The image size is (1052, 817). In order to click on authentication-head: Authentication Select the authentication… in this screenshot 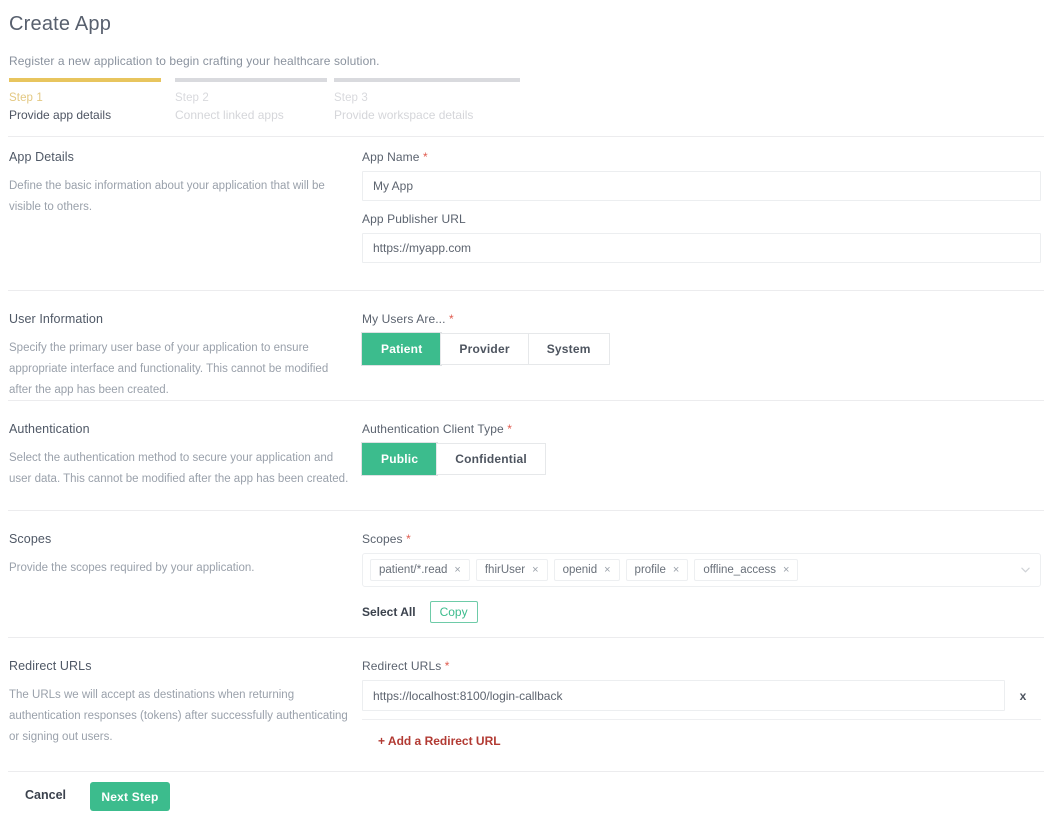, I will do `click(179, 456)`.